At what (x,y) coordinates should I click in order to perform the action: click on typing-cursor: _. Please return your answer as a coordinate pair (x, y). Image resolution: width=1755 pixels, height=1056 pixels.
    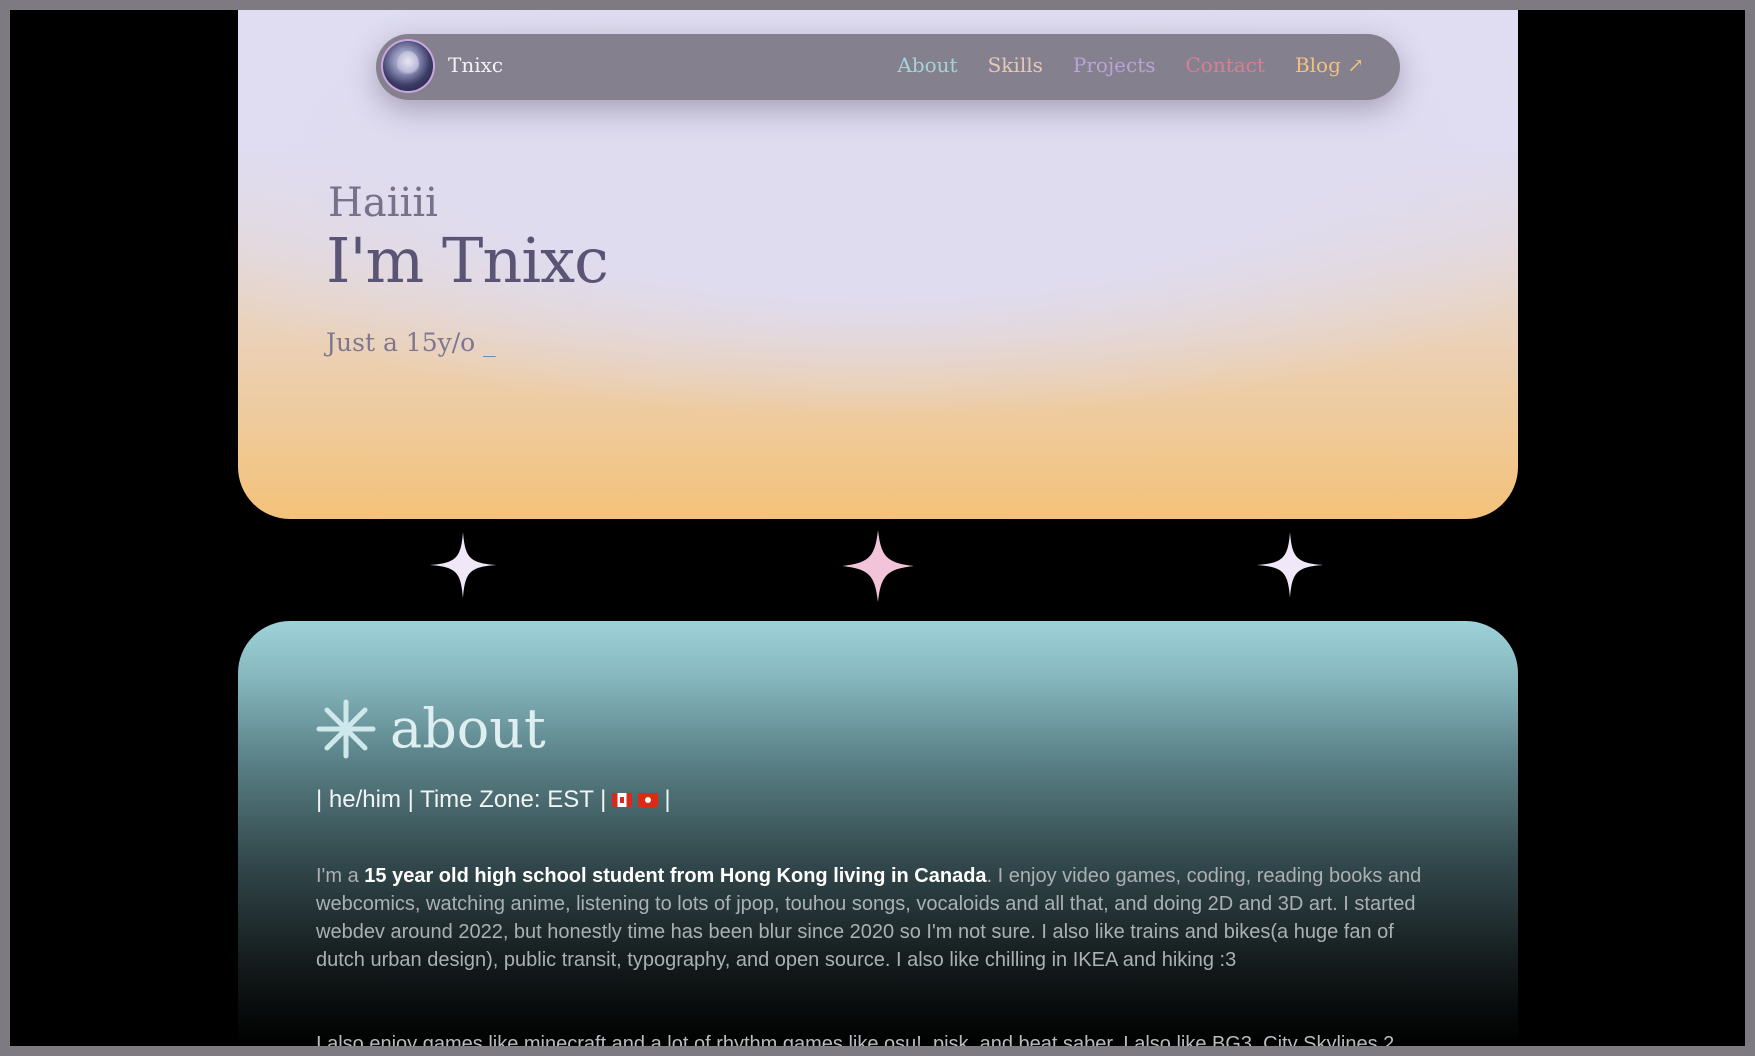
    Looking at the image, I should click on (489, 342).